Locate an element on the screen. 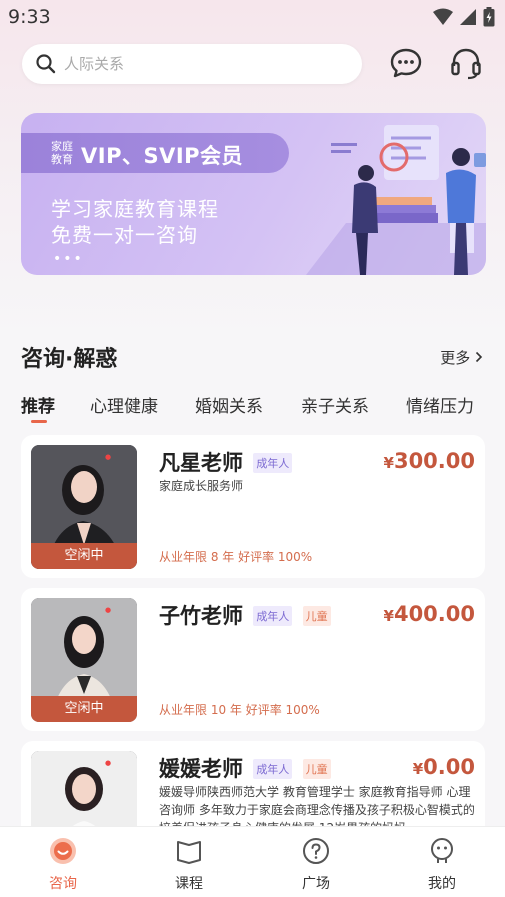 The image size is (505, 897). banner-brand: 家庭 教育 is located at coordinates (62, 153).